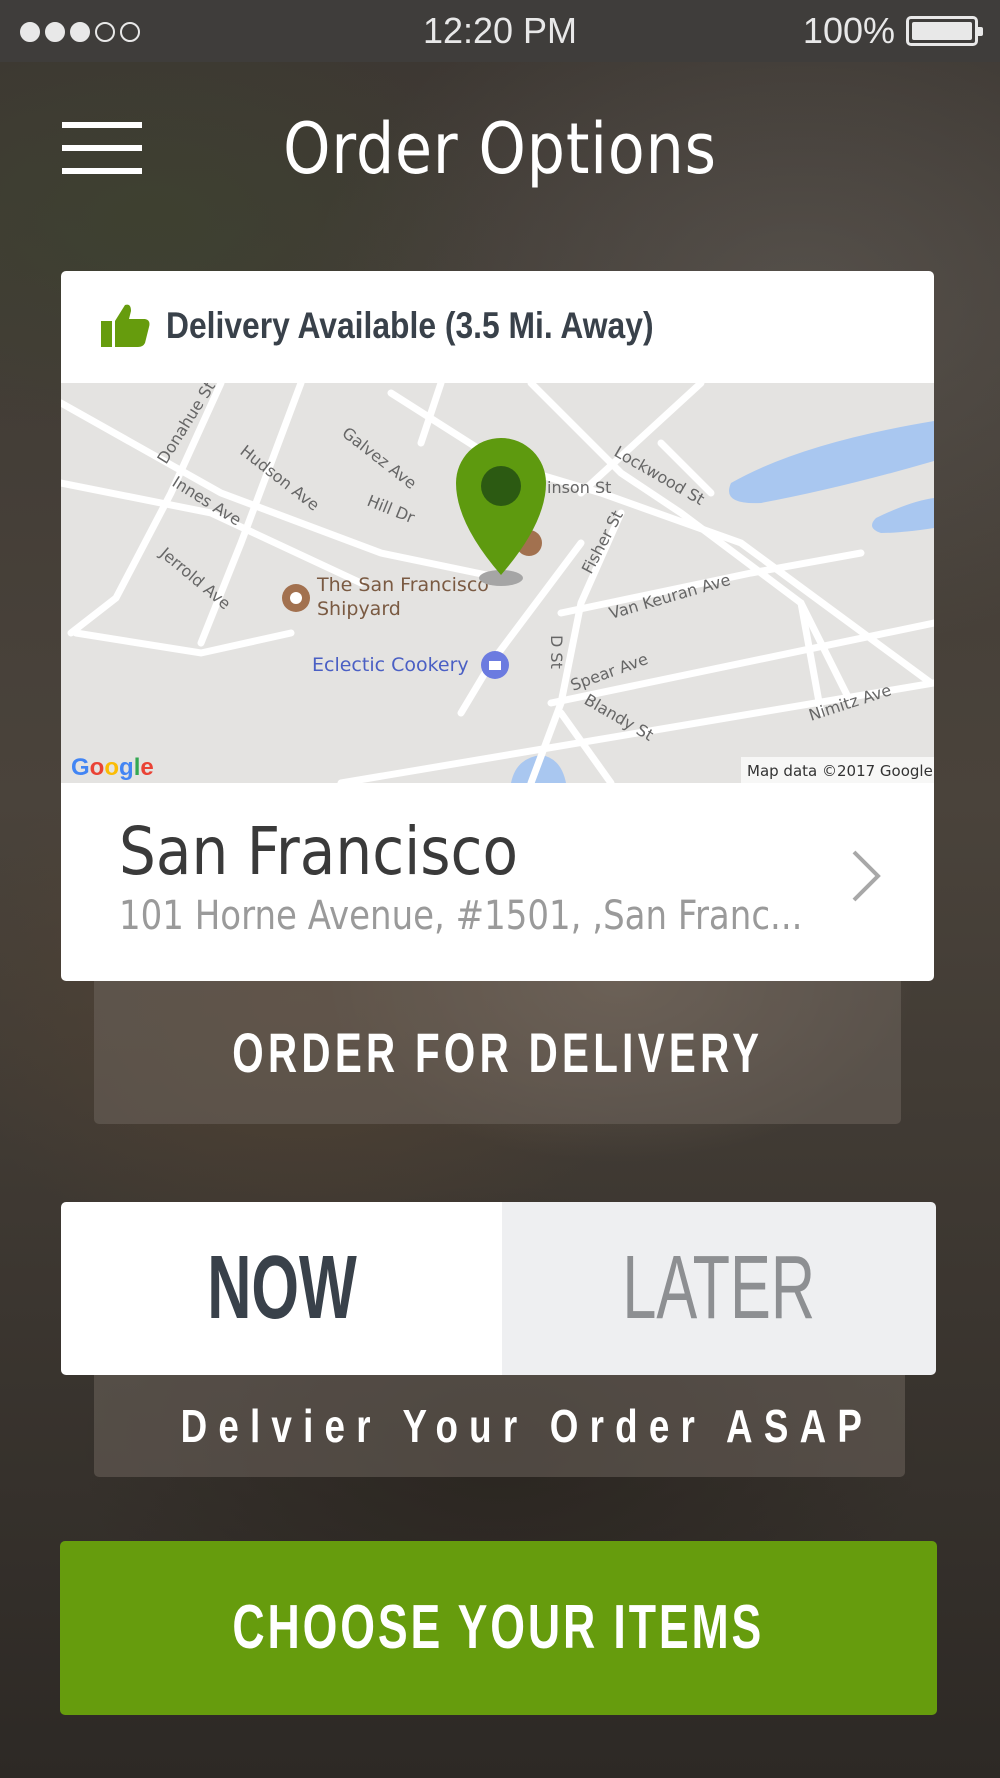 This screenshot has height=1778, width=1000. Describe the element at coordinates (390, 665) in the screenshot. I see `svg-text: Eclectic Cookery` at that location.